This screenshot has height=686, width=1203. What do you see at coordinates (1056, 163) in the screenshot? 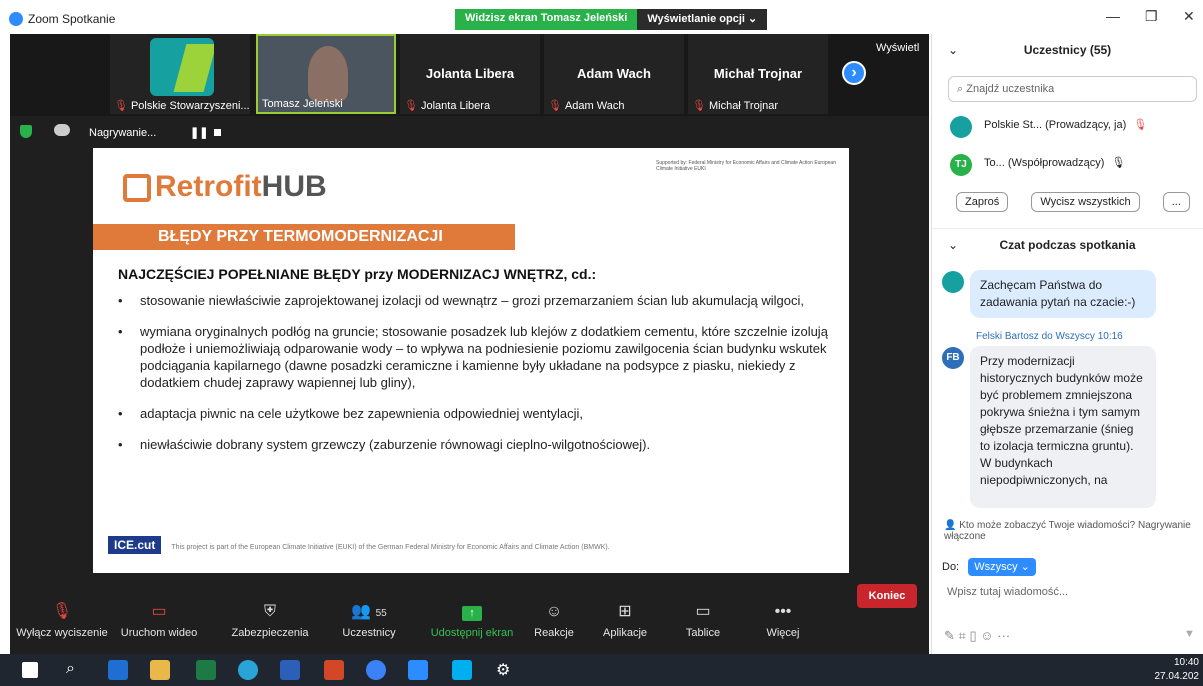
I see `participant-role: (Współprowadzący)` at bounding box center [1056, 163].